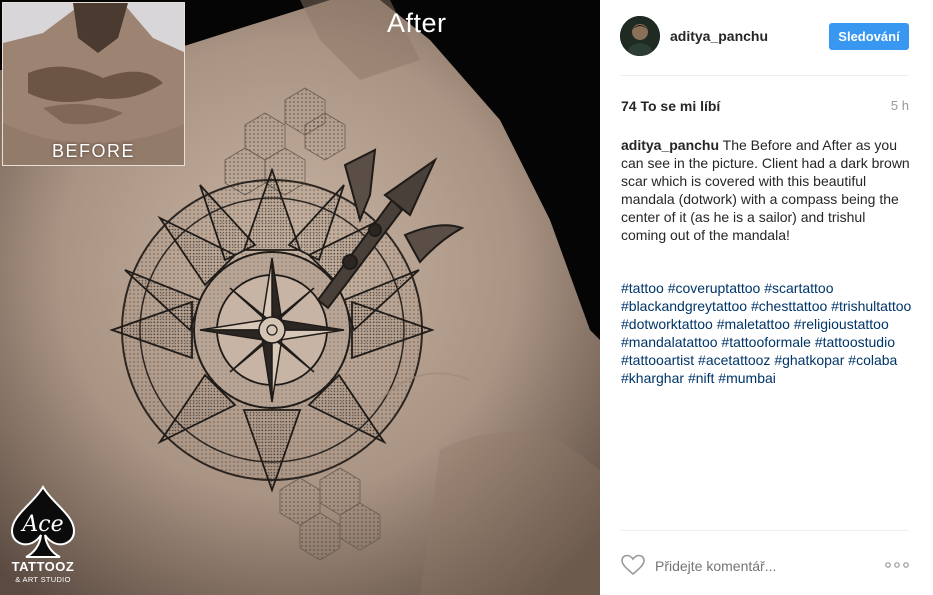  I want to click on logo-sub-text: & ART STUDIO, so click(43, 579).